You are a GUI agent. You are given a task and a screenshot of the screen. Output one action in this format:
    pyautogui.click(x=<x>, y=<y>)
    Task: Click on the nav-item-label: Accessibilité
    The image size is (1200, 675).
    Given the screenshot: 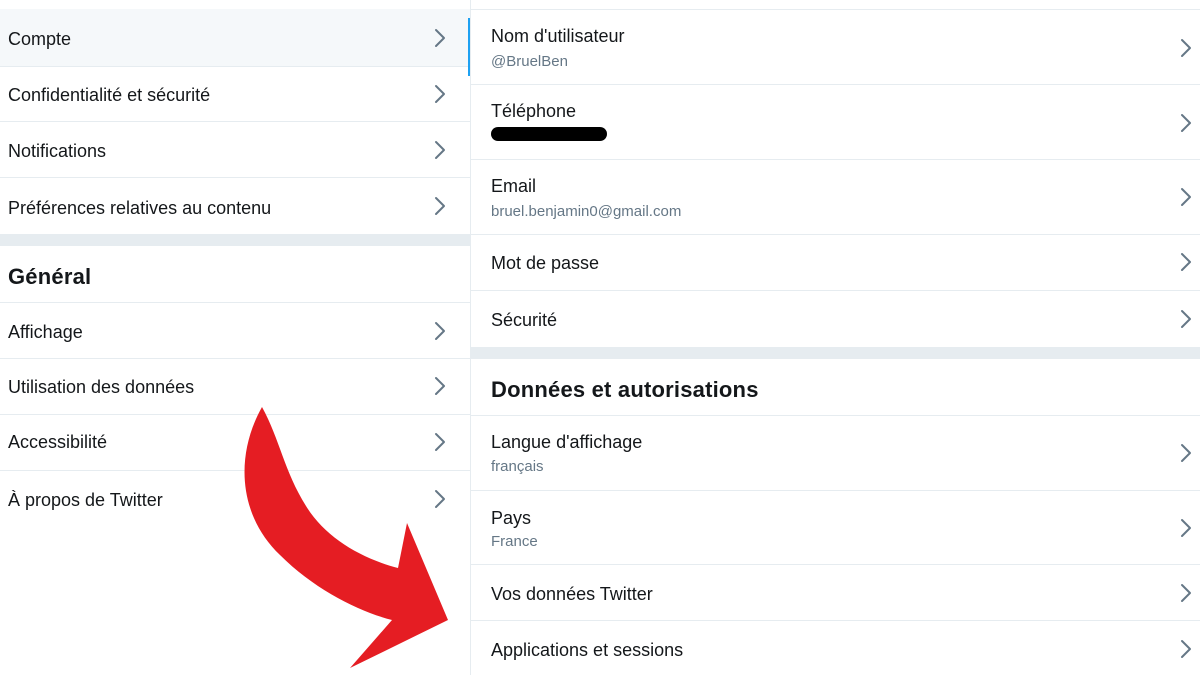 What is the action you would take?
    pyautogui.click(x=58, y=442)
    